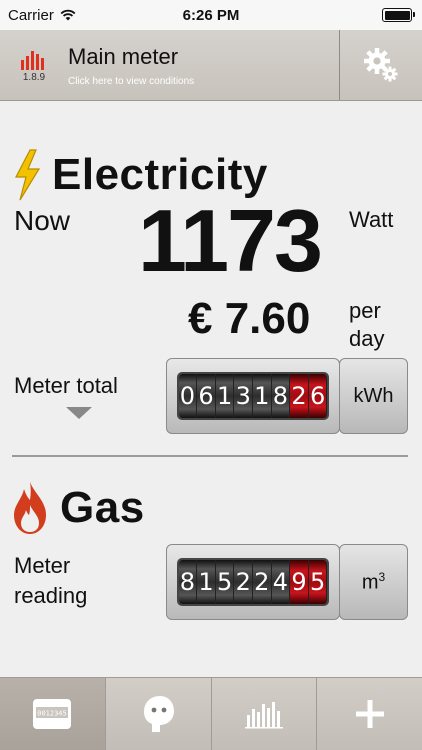 The width and height of the screenshot is (422, 750). I want to click on meter-display-text: 0012345, so click(53, 714).